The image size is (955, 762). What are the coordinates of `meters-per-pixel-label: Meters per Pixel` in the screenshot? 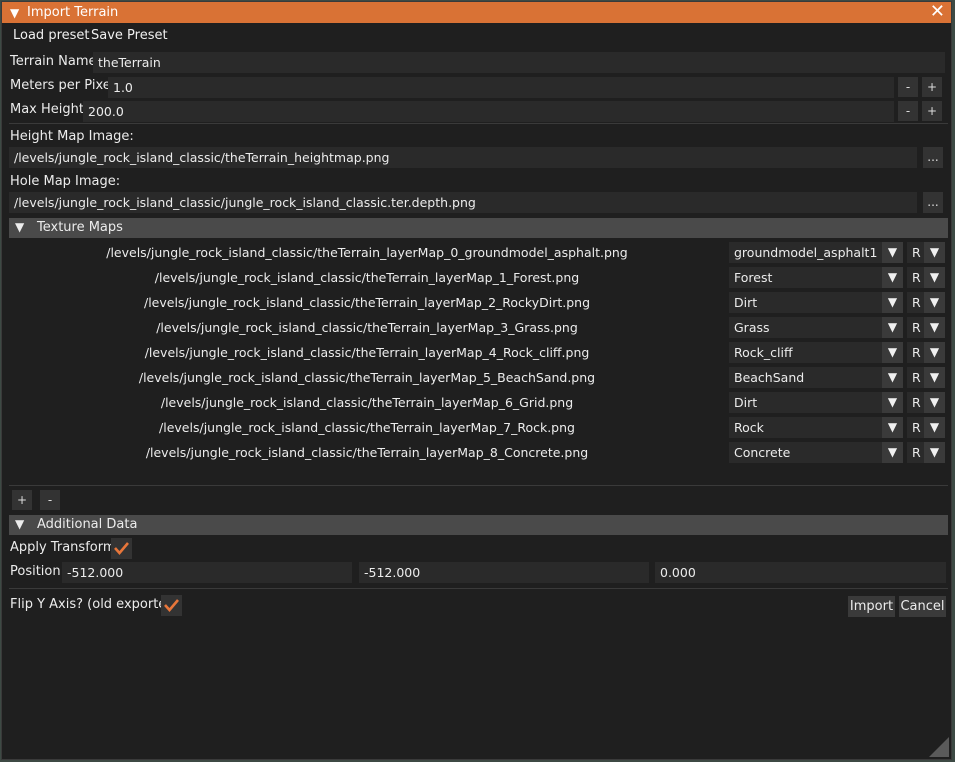 It's located at (62, 85).